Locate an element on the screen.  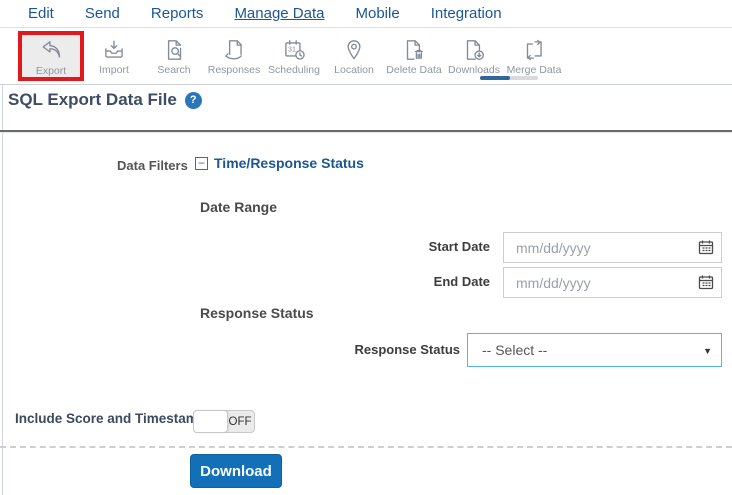
toolbar-scrollbar-thumb is located at coordinates (495, 78).